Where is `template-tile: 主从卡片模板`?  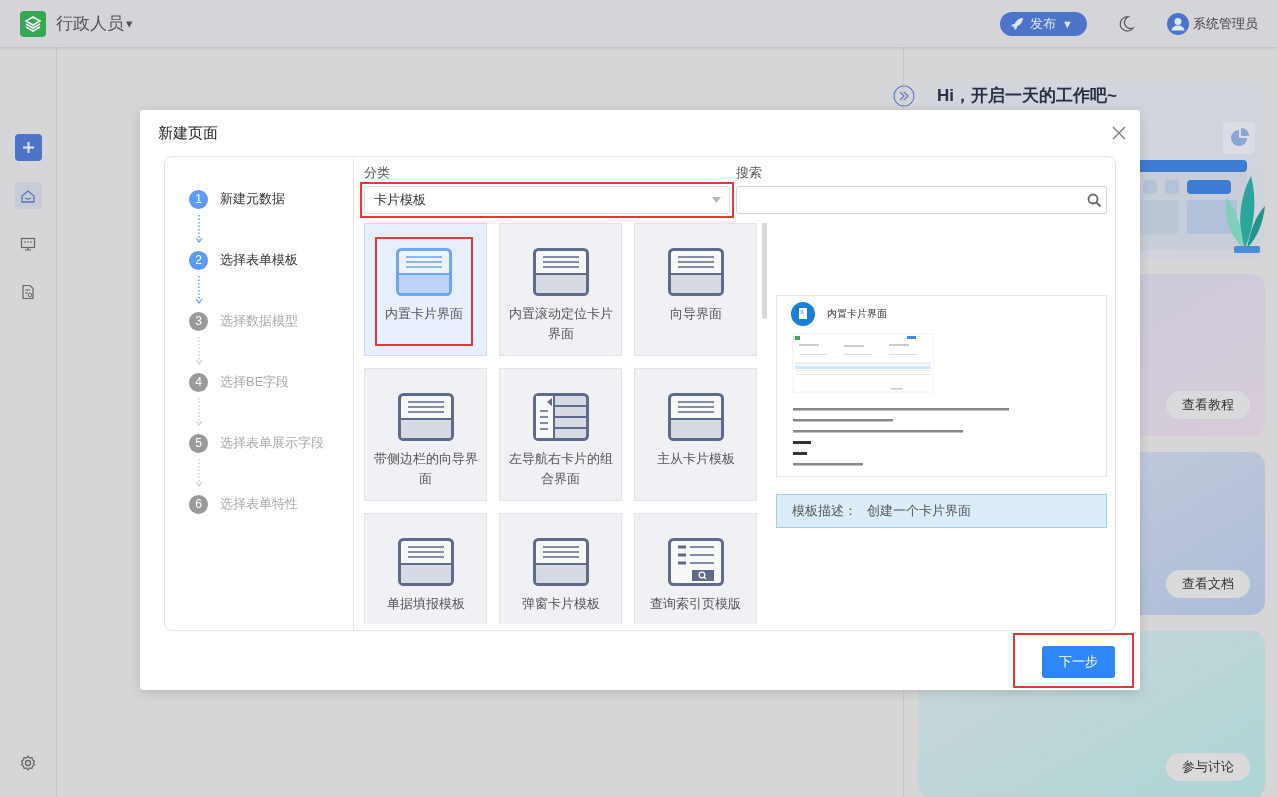 template-tile: 主从卡片模板 is located at coordinates (695, 434).